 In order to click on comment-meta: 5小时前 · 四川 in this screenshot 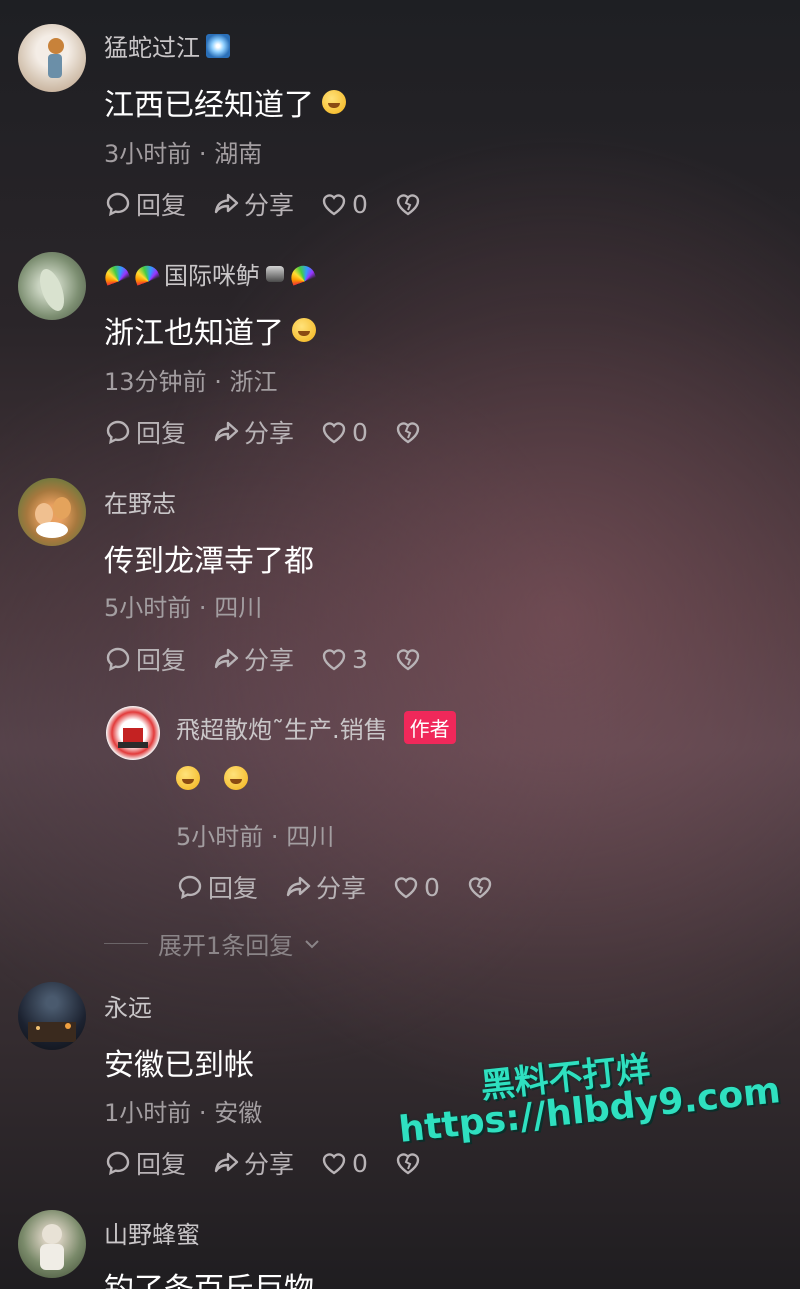, I will do `click(183, 608)`.